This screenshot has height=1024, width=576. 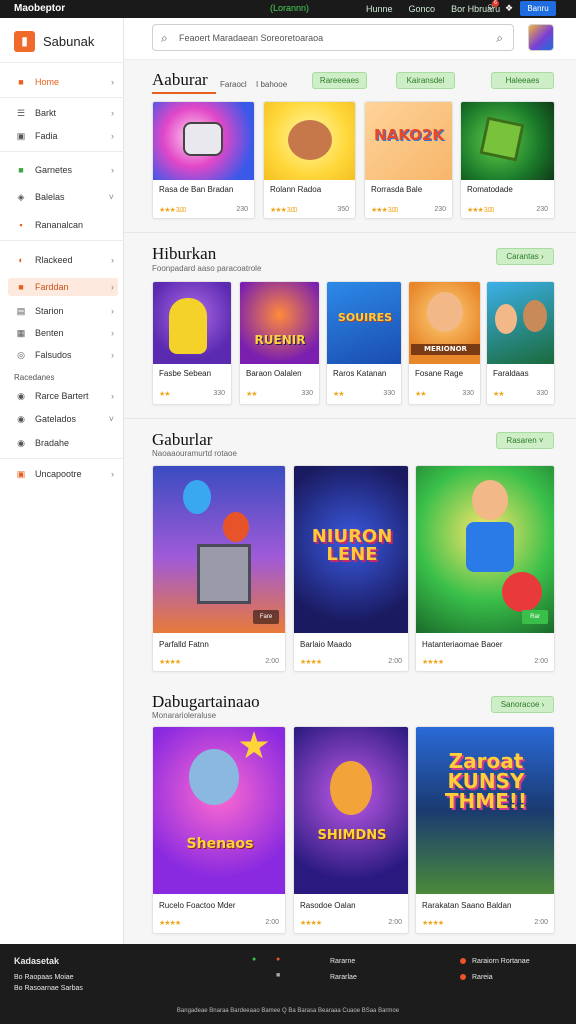 I want to click on rating-stars: ★★, so click(x=421, y=394).